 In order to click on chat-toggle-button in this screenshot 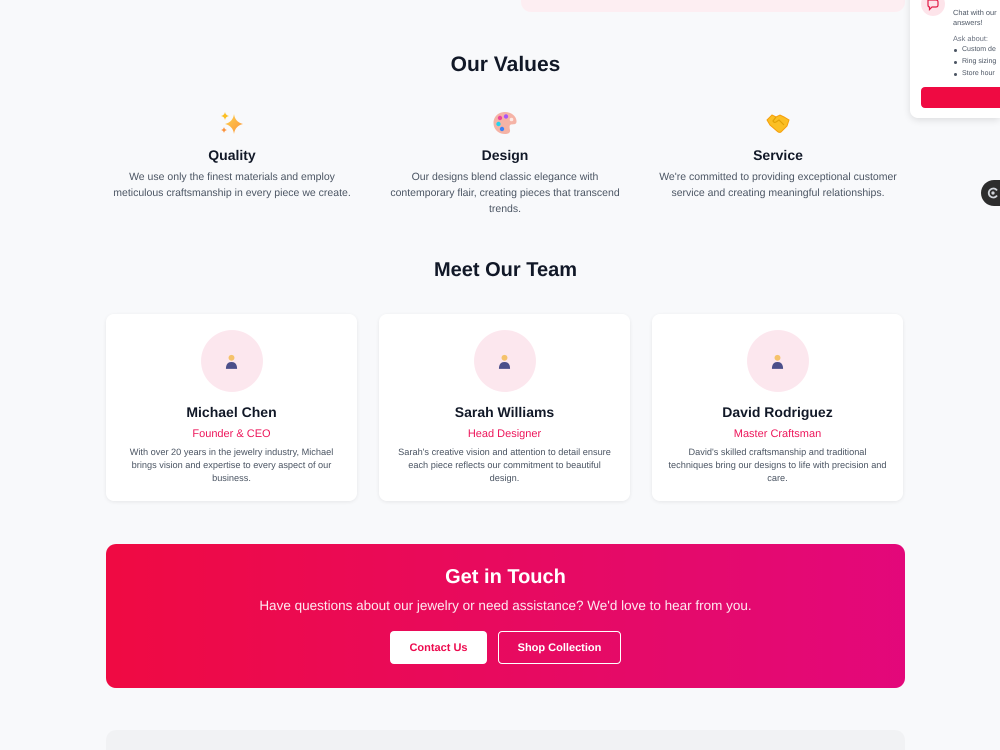, I will do `click(990, 193)`.